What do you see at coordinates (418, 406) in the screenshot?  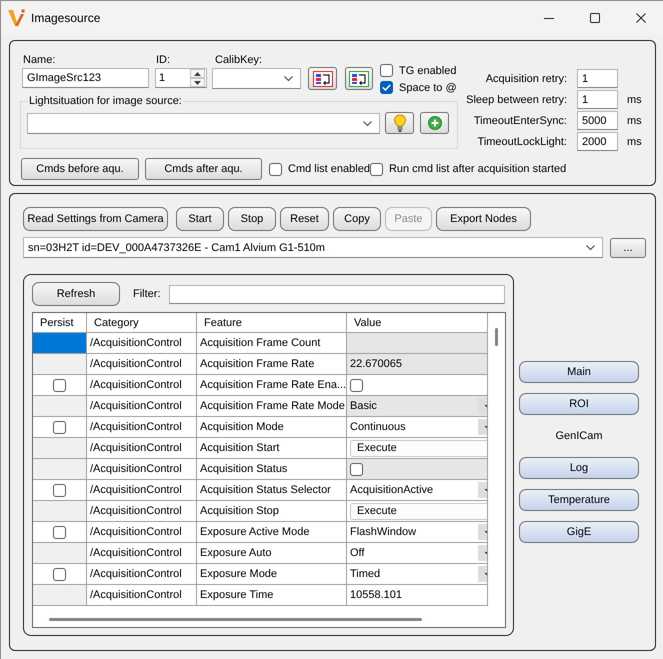 I see `cell-dropdown: Basic` at bounding box center [418, 406].